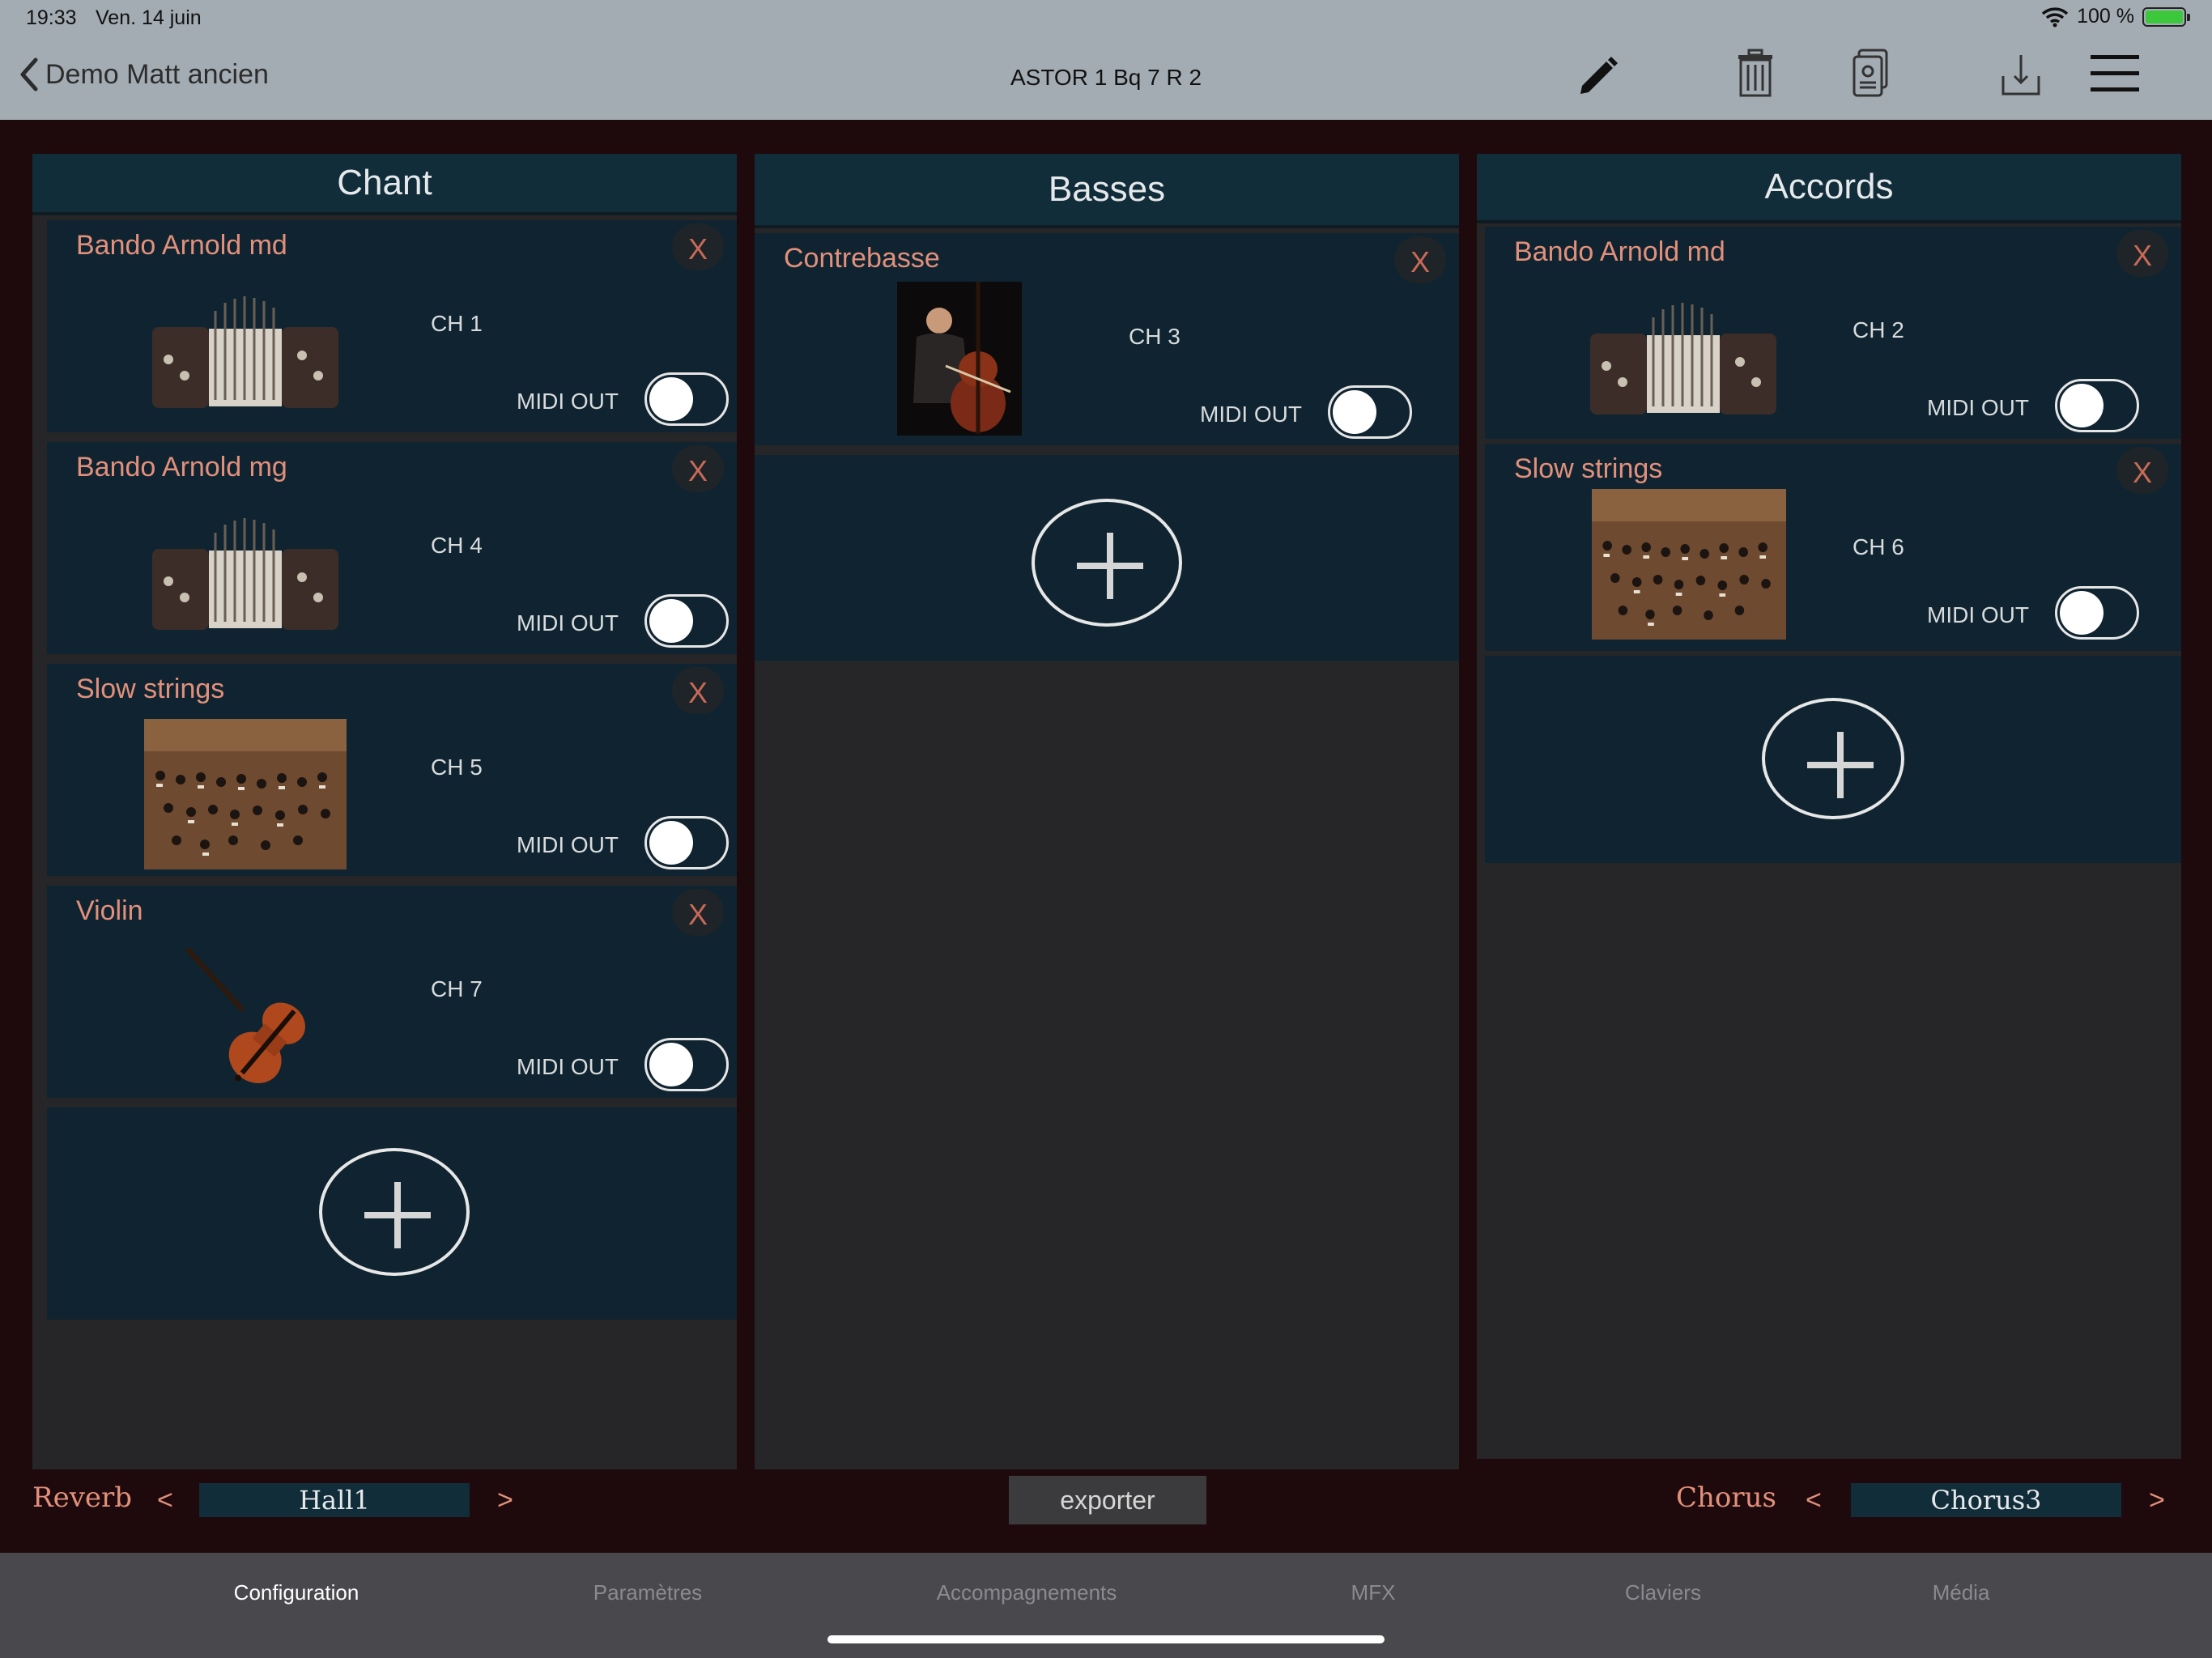 The width and height of the screenshot is (2212, 1658). What do you see at coordinates (457, 323) in the screenshot?
I see `channel-label: CH 1` at bounding box center [457, 323].